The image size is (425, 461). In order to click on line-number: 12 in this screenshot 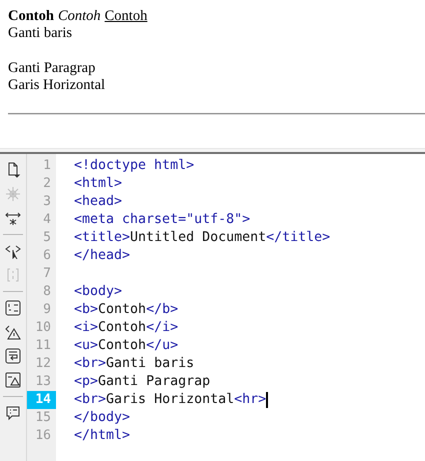, I will do `click(43, 364)`.